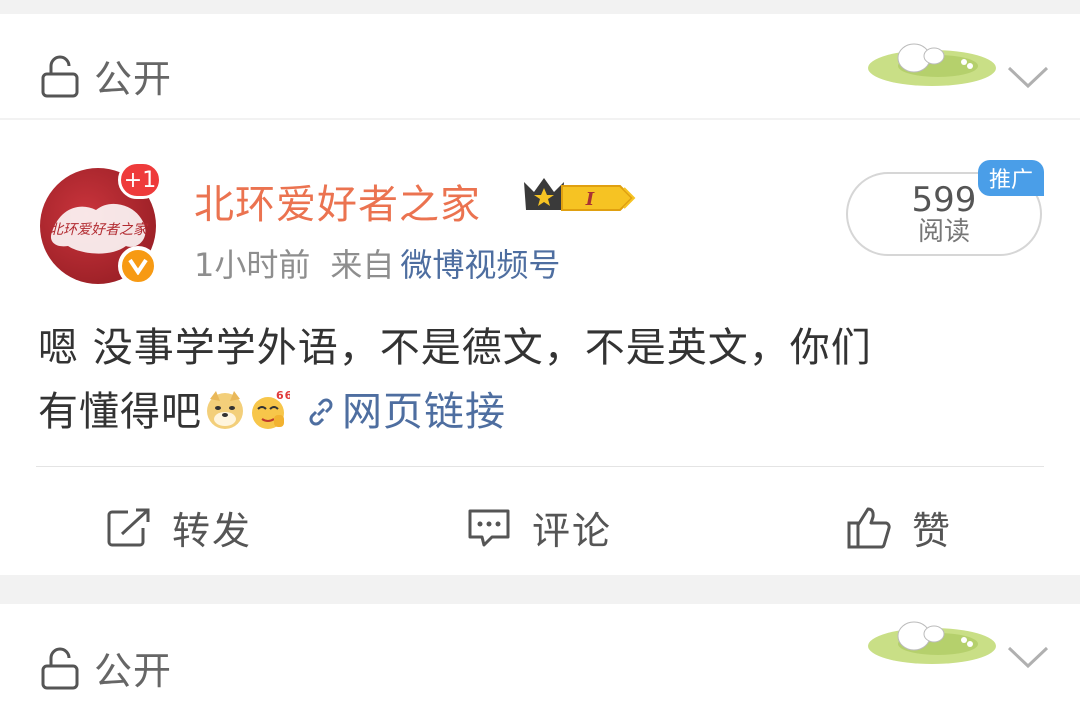  What do you see at coordinates (252, 265) in the screenshot?
I see `post-time: 1小时前` at bounding box center [252, 265].